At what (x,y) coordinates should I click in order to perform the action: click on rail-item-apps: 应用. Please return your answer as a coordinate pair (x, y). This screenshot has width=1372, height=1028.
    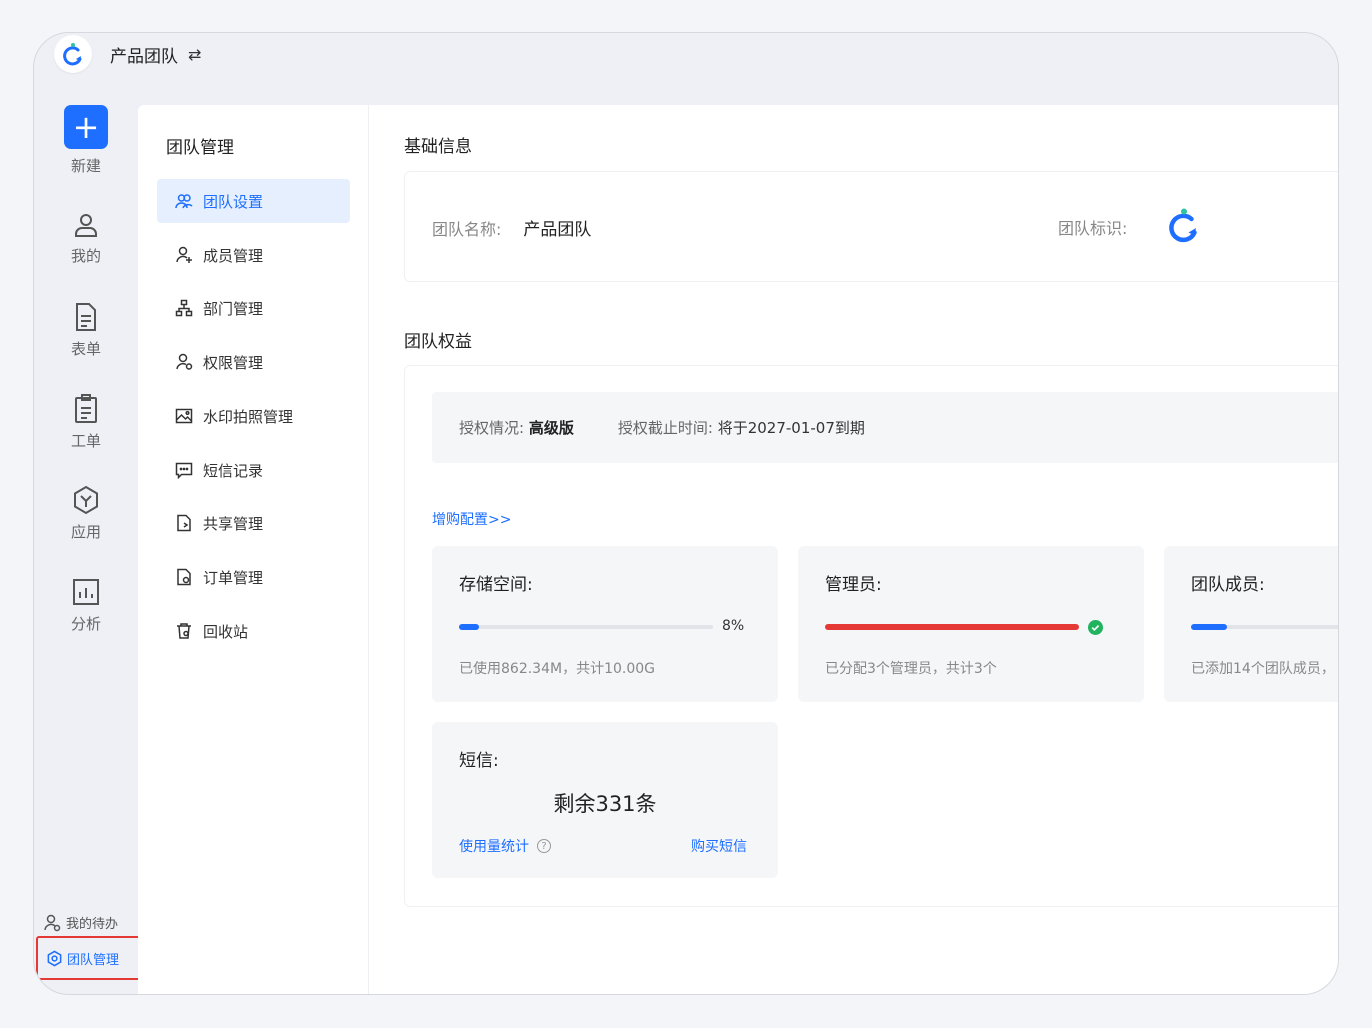
    Looking at the image, I should click on (86, 513).